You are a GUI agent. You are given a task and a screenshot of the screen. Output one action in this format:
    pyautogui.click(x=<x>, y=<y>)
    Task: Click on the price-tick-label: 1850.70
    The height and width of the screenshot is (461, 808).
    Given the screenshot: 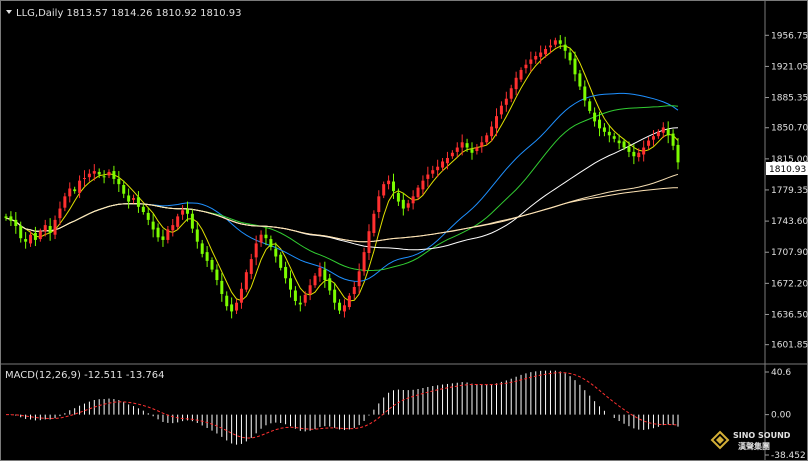 What is the action you would take?
    pyautogui.click(x=789, y=129)
    